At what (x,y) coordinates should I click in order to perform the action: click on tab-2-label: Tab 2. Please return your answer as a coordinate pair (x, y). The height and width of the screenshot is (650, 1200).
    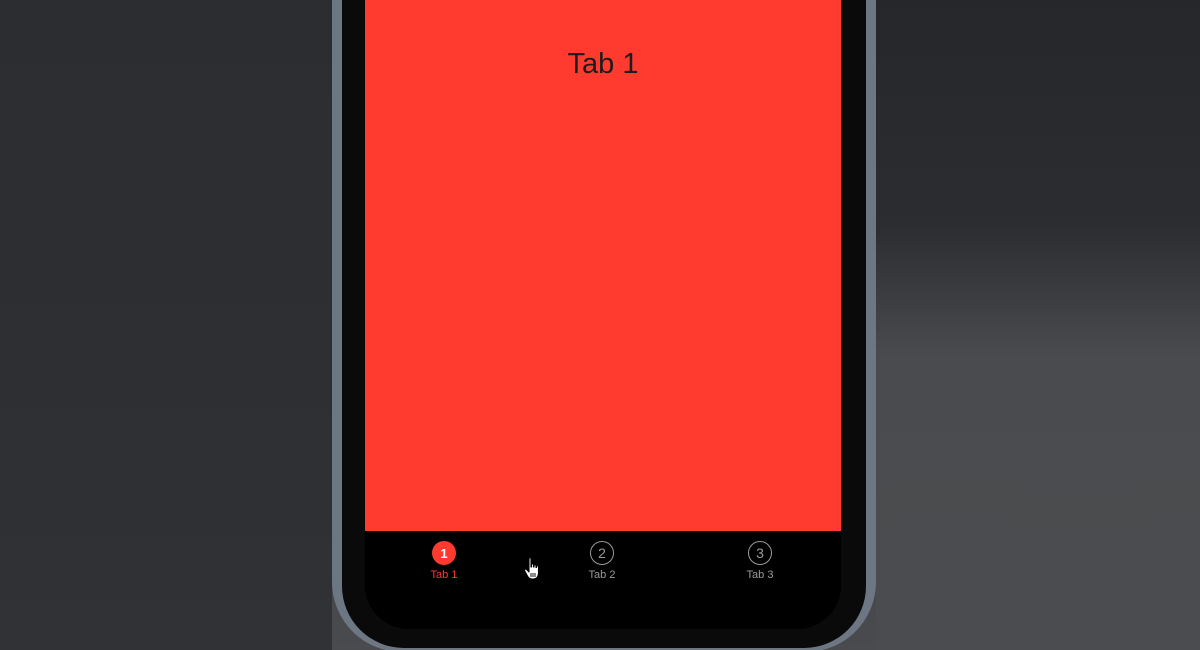
    Looking at the image, I should click on (602, 575).